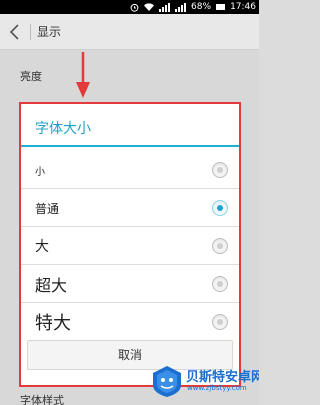 This screenshot has width=320, height=405. Describe the element at coordinates (130, 284) in the screenshot. I see `font-size-option-extra-large: 超大` at that location.